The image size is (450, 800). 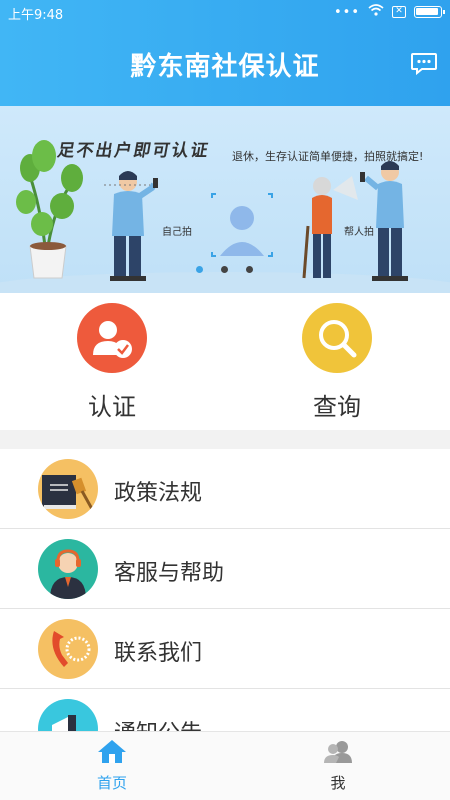 What do you see at coordinates (389, 12) in the screenshot?
I see `status-icons: ••• ✕` at bounding box center [389, 12].